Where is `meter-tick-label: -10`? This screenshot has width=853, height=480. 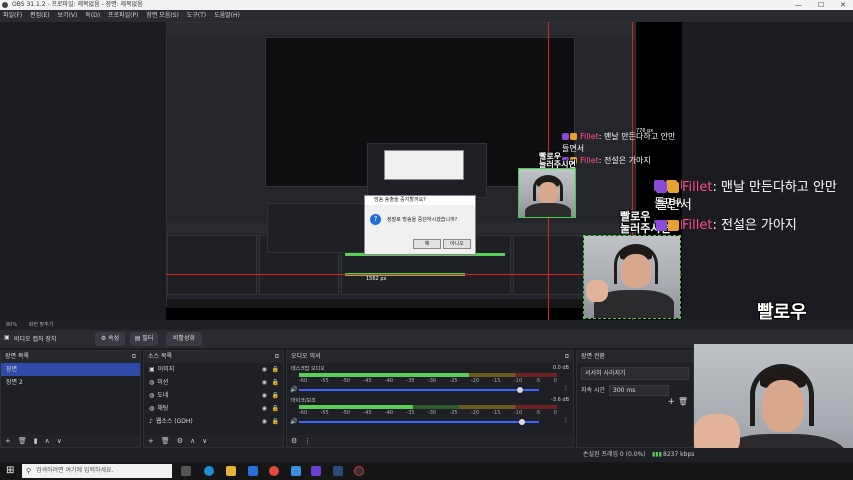 meter-tick-label: -10 is located at coordinates (518, 413).